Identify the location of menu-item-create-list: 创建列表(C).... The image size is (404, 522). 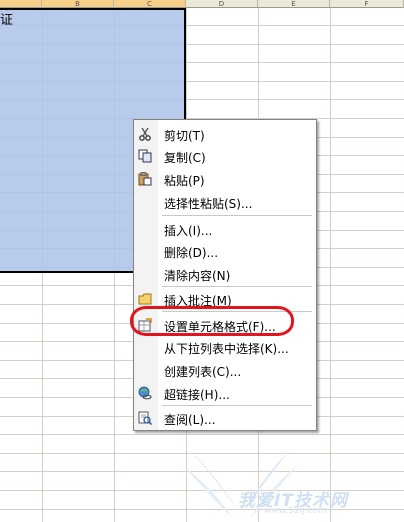
(225, 370).